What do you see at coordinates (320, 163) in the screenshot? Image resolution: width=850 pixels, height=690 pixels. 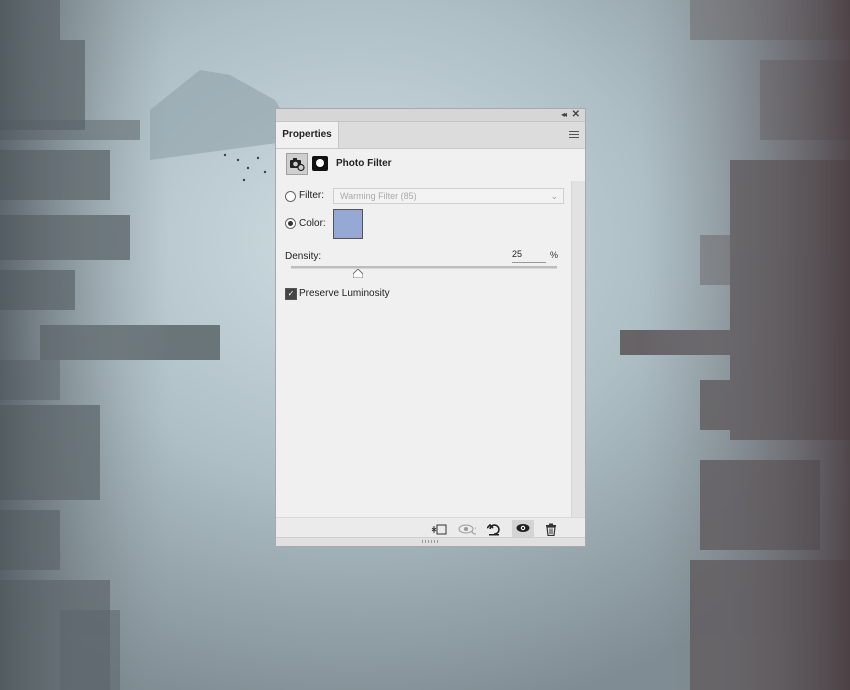 I see `layer-mask-icon` at bounding box center [320, 163].